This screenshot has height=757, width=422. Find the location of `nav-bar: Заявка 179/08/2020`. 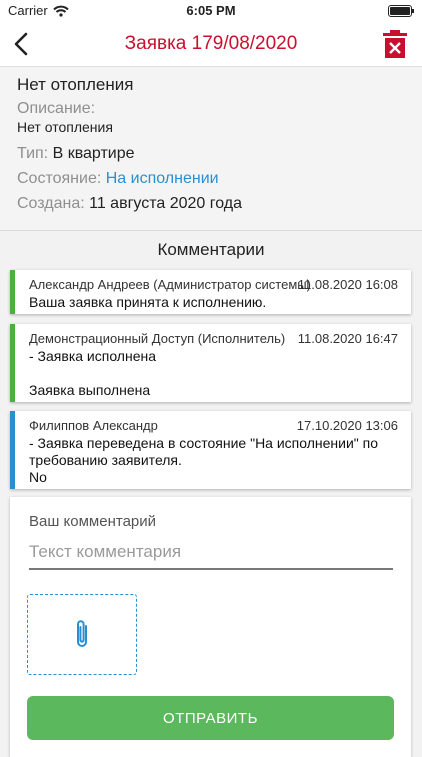

nav-bar: Заявка 179/08/2020 is located at coordinates (211, 44).